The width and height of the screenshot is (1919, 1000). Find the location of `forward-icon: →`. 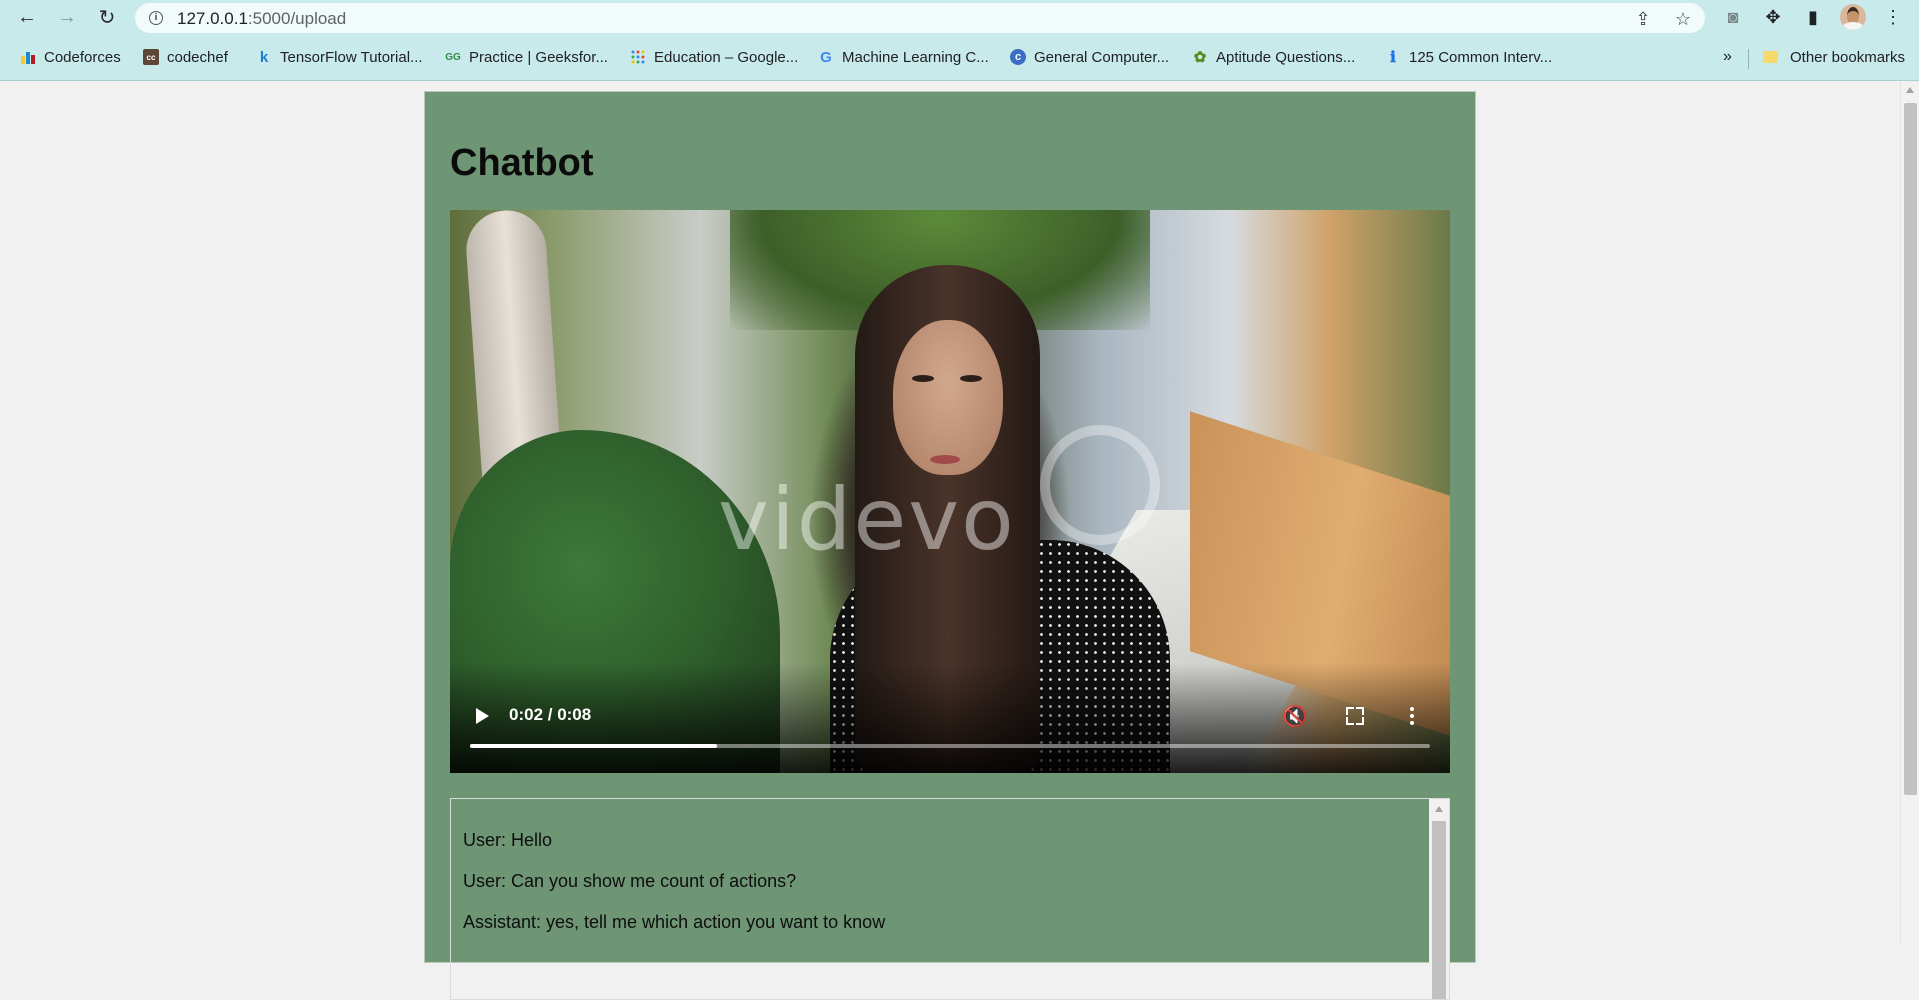

forward-icon: → is located at coordinates (67, 17).